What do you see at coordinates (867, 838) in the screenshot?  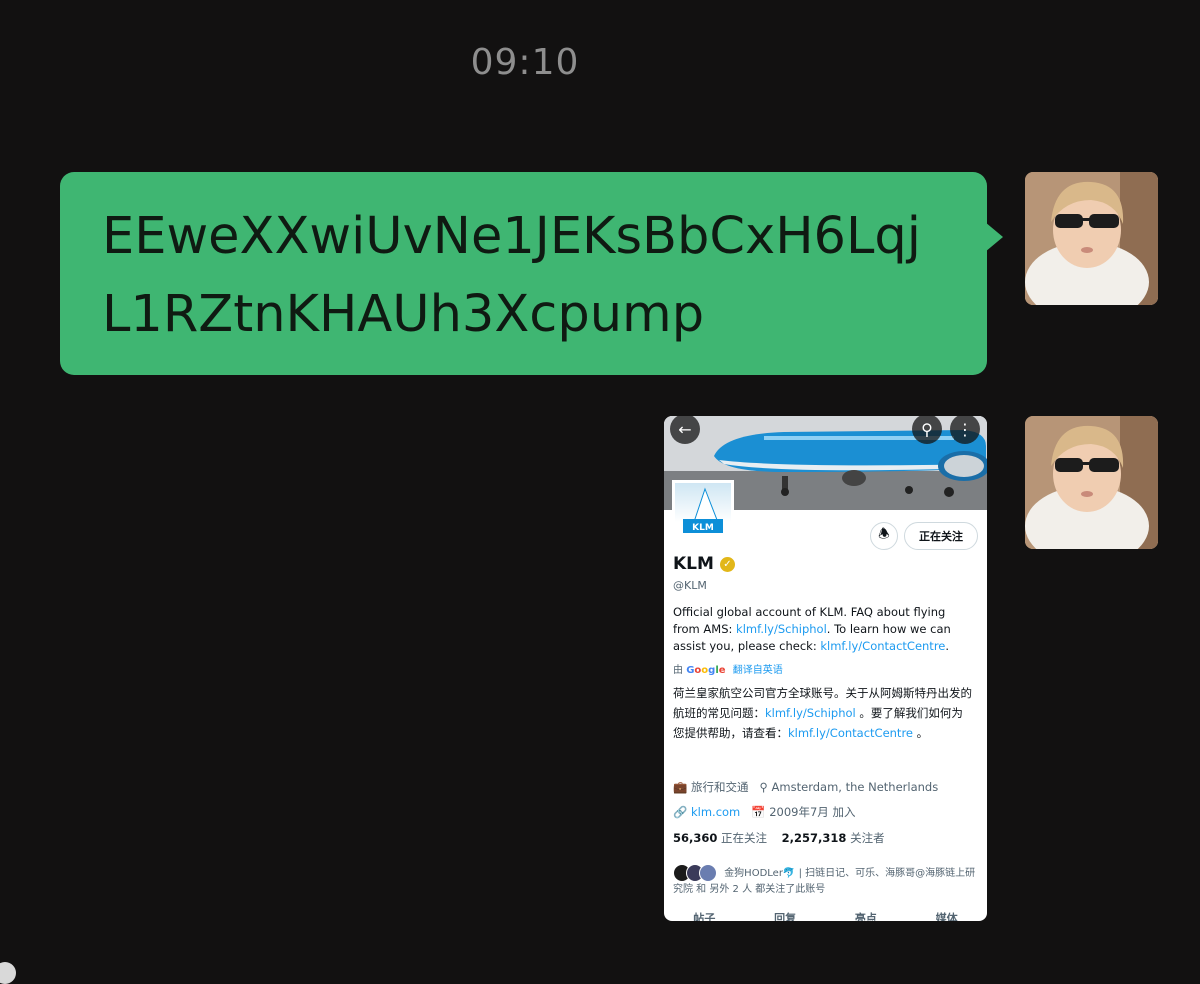 I see `followers-label: 关注者` at bounding box center [867, 838].